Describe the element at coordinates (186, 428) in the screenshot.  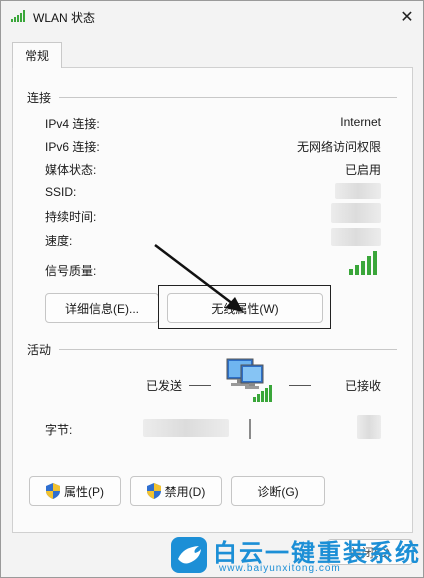
I see `bytes-sent-redacted` at that location.